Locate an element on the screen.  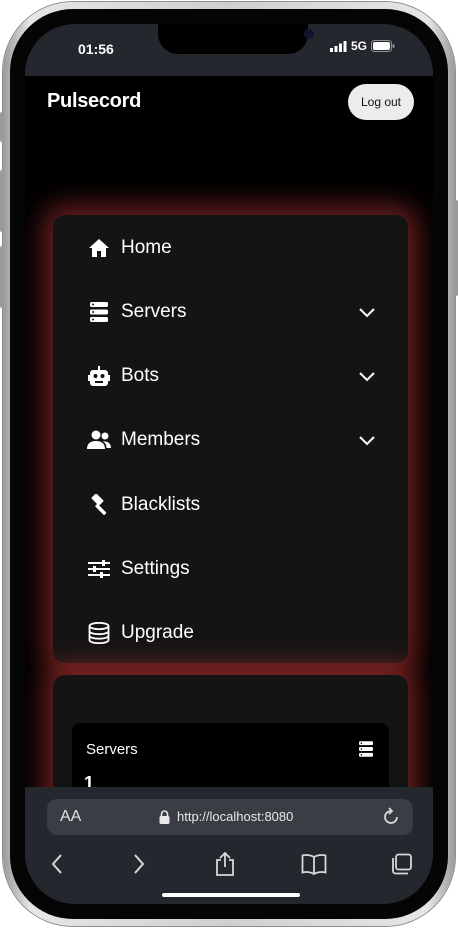
status-bar: 01:56 5G is located at coordinates (229, 50).